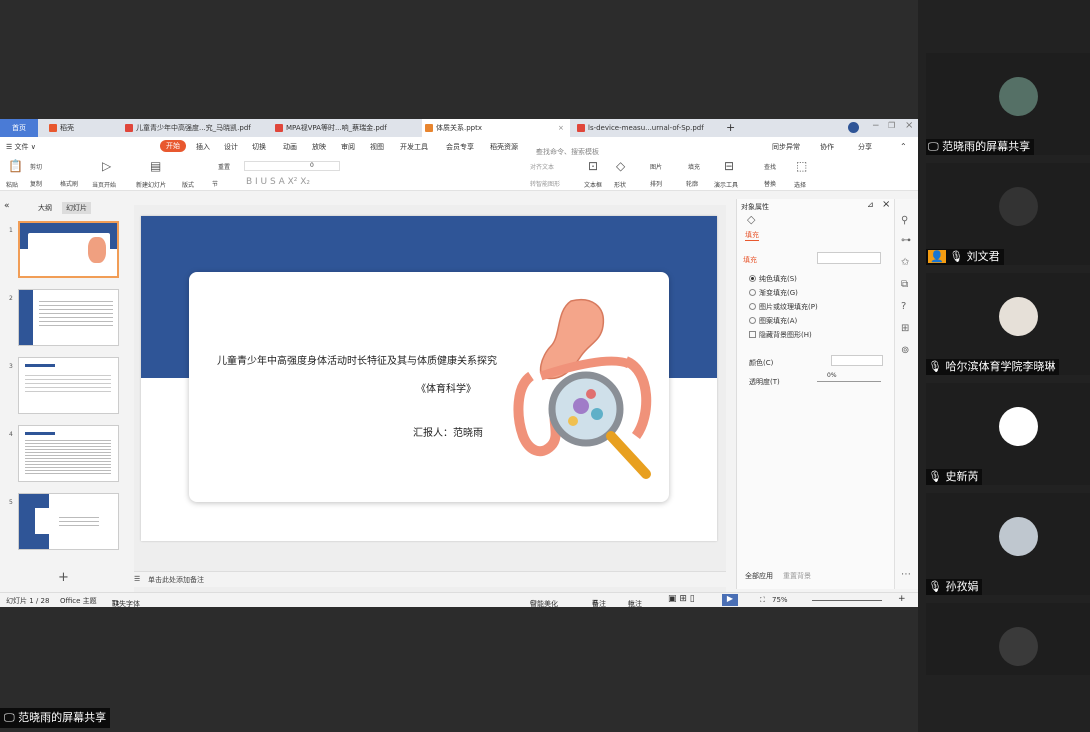 The image size is (1090, 732). What do you see at coordinates (1008, 104) in the screenshot?
I see `participant-tile-1: 🖵 范晓雨的屏幕共享` at bounding box center [1008, 104].